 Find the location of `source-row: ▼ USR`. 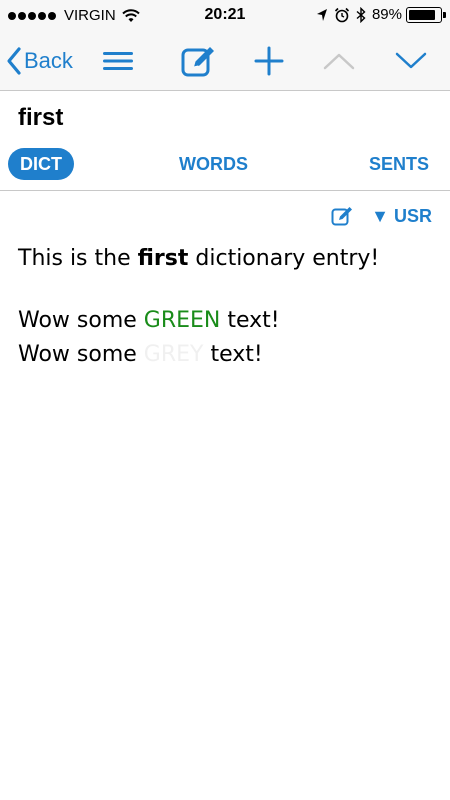

source-row: ▼ USR is located at coordinates (381, 216).